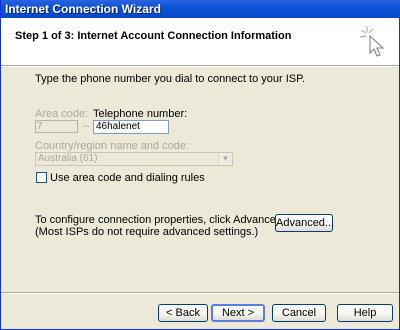  Describe the element at coordinates (112, 146) in the screenshot. I see `country-label: Country/region name and code:` at that location.